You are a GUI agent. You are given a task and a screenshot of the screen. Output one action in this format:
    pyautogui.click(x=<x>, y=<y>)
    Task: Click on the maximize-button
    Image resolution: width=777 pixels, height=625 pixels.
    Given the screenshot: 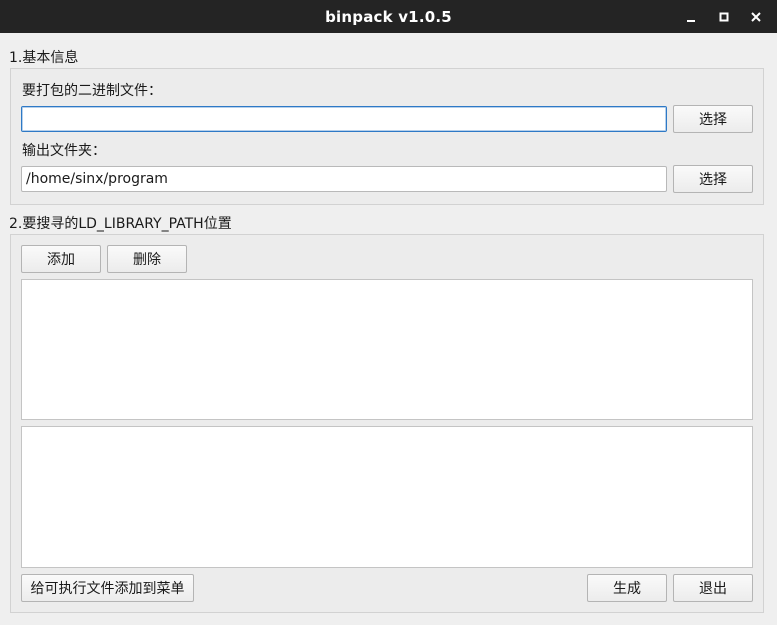 What is the action you would take?
    pyautogui.click(x=724, y=16)
    